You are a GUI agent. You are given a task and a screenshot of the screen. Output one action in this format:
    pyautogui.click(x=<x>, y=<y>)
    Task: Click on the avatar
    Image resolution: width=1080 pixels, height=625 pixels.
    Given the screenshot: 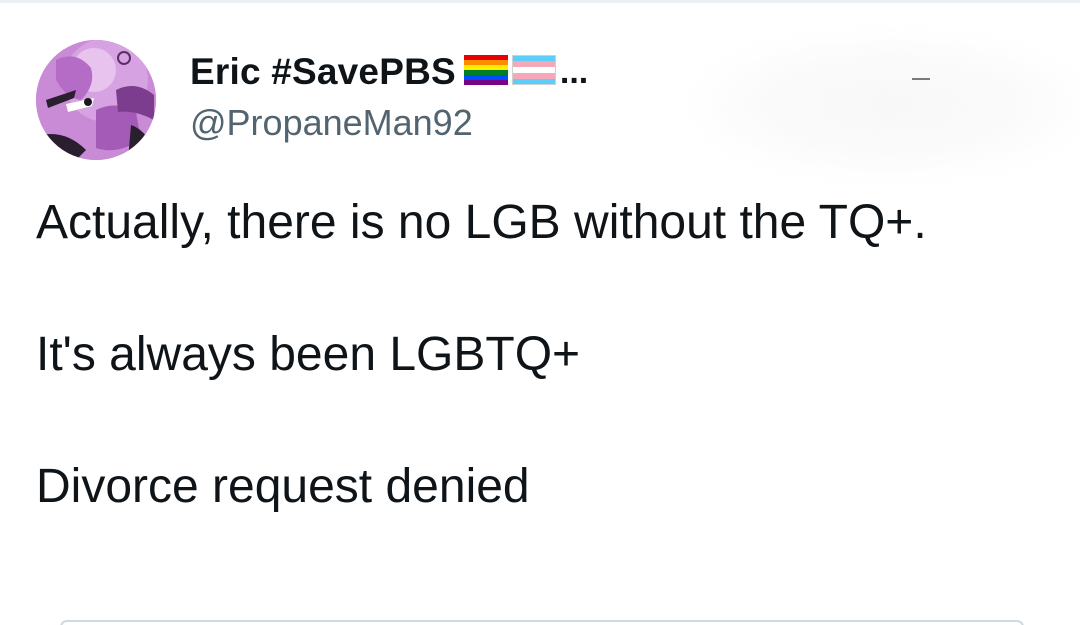 What is the action you would take?
    pyautogui.click(x=96, y=100)
    